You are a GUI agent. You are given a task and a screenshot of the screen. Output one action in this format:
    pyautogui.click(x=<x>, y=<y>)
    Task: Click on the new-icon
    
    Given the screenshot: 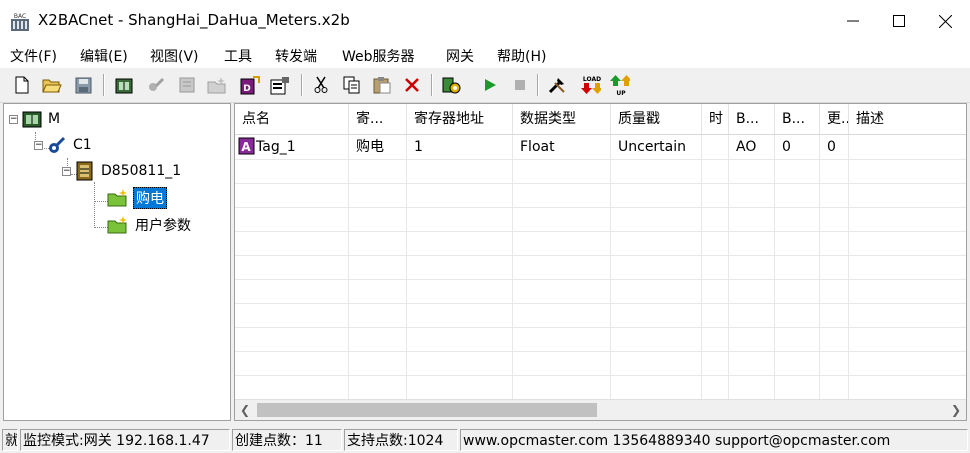 What is the action you would take?
    pyautogui.click(x=22, y=85)
    